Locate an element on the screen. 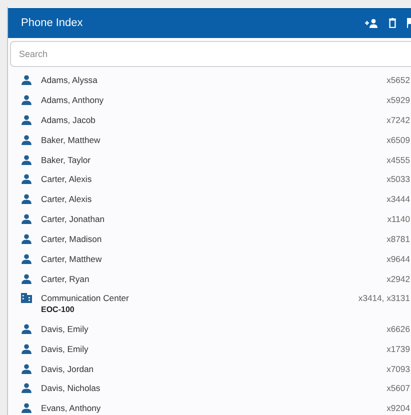 This screenshot has width=411, height=415. contact-row: Davis, Jordan x7093 is located at coordinates (209, 368).